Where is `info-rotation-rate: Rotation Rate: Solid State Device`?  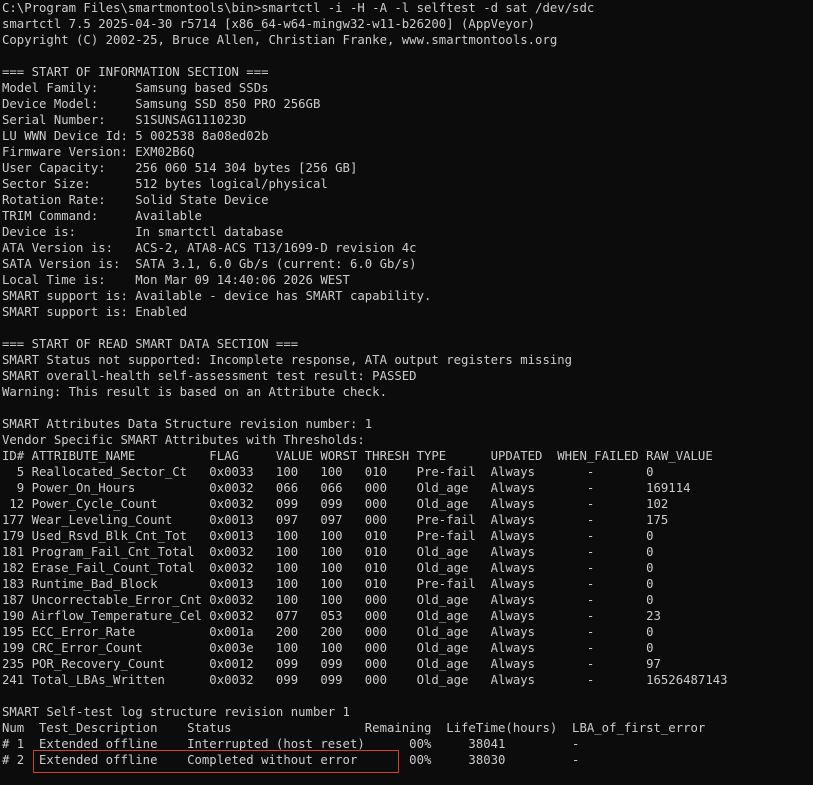
info-rotation-rate: Rotation Rate: Solid State Device is located at coordinates (135, 200).